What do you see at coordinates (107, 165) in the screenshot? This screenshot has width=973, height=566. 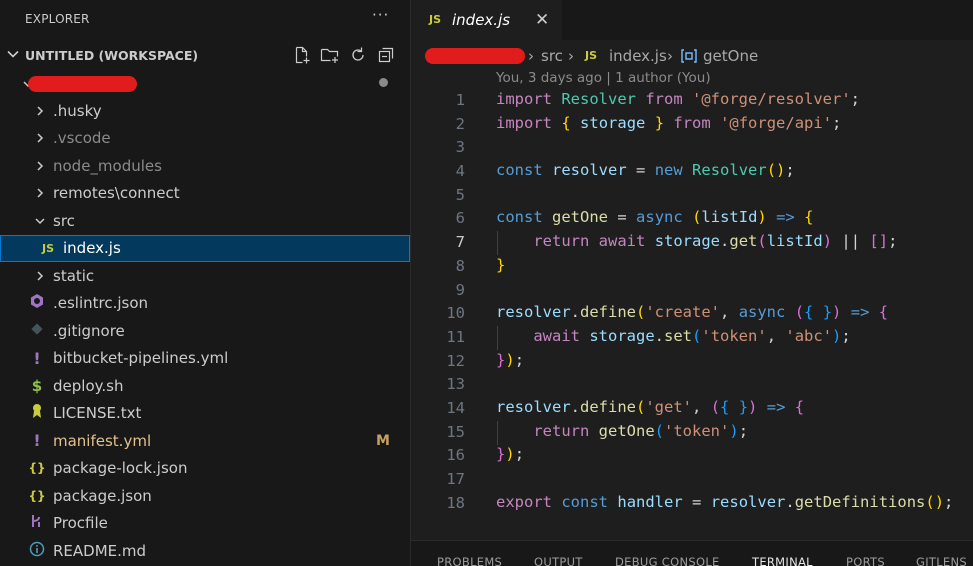 I see `tree-item-label: node_modules` at bounding box center [107, 165].